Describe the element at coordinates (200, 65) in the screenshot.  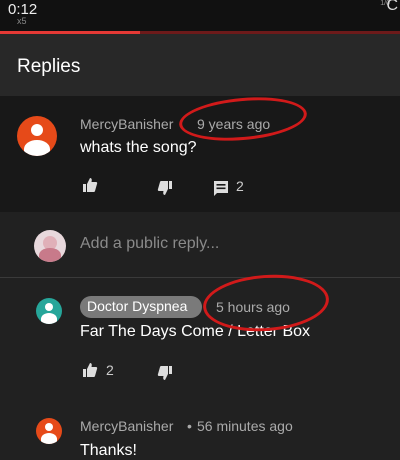
I see `replies-header: Replies` at that location.